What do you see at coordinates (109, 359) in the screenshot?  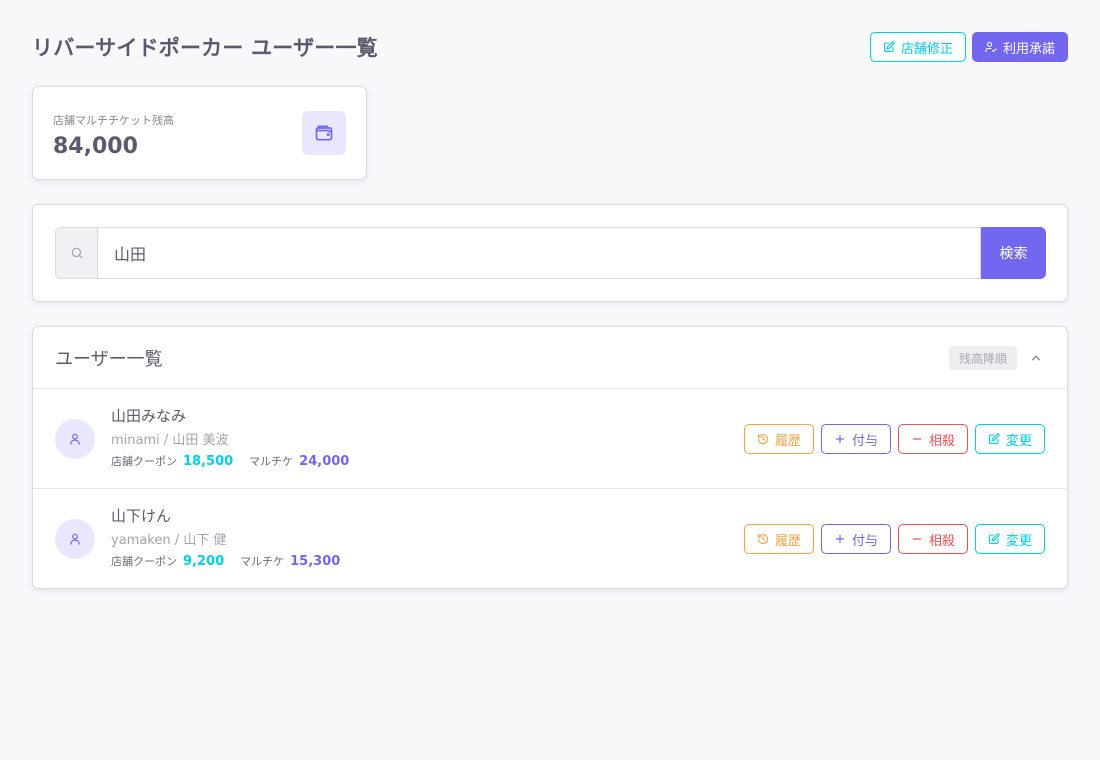 I see `user-list-title: ユーザー一覧` at bounding box center [109, 359].